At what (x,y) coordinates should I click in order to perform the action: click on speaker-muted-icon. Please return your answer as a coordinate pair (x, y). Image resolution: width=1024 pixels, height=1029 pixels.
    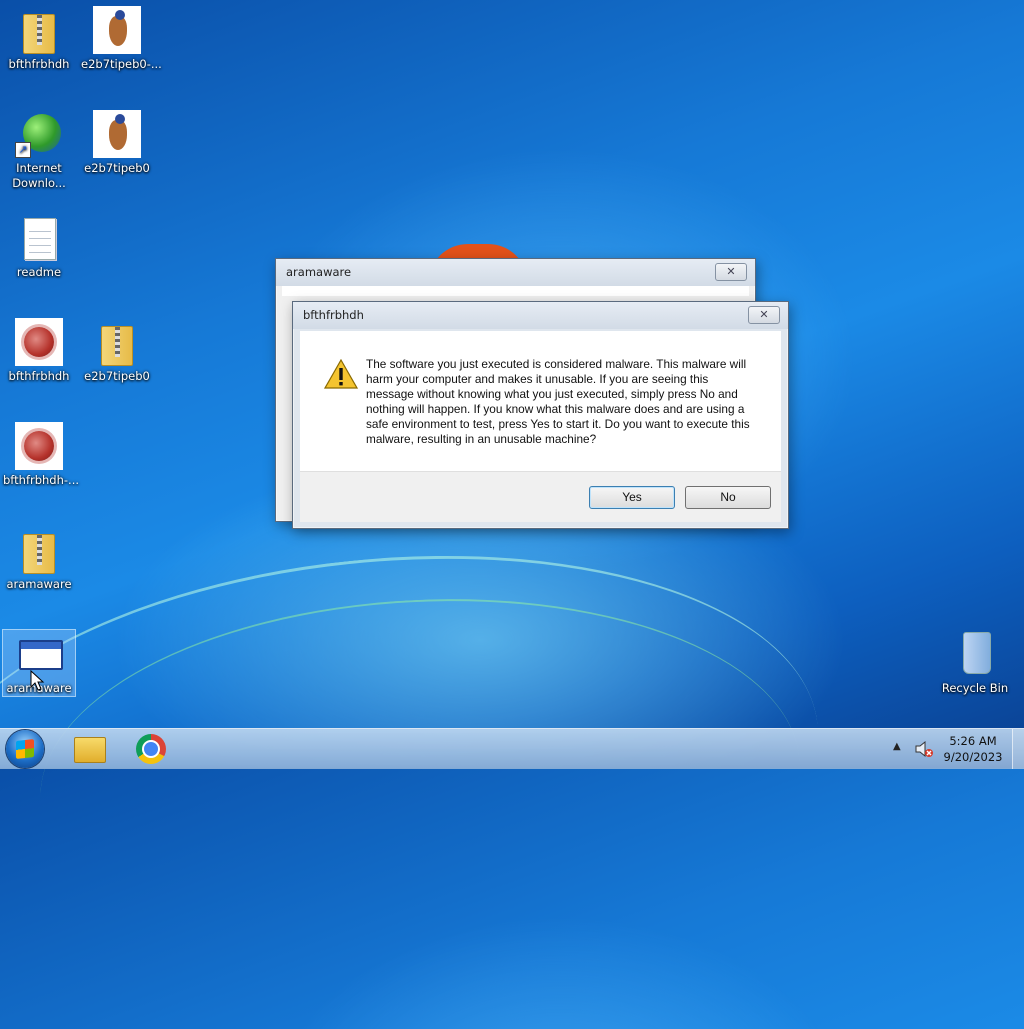
    Looking at the image, I should click on (924, 749).